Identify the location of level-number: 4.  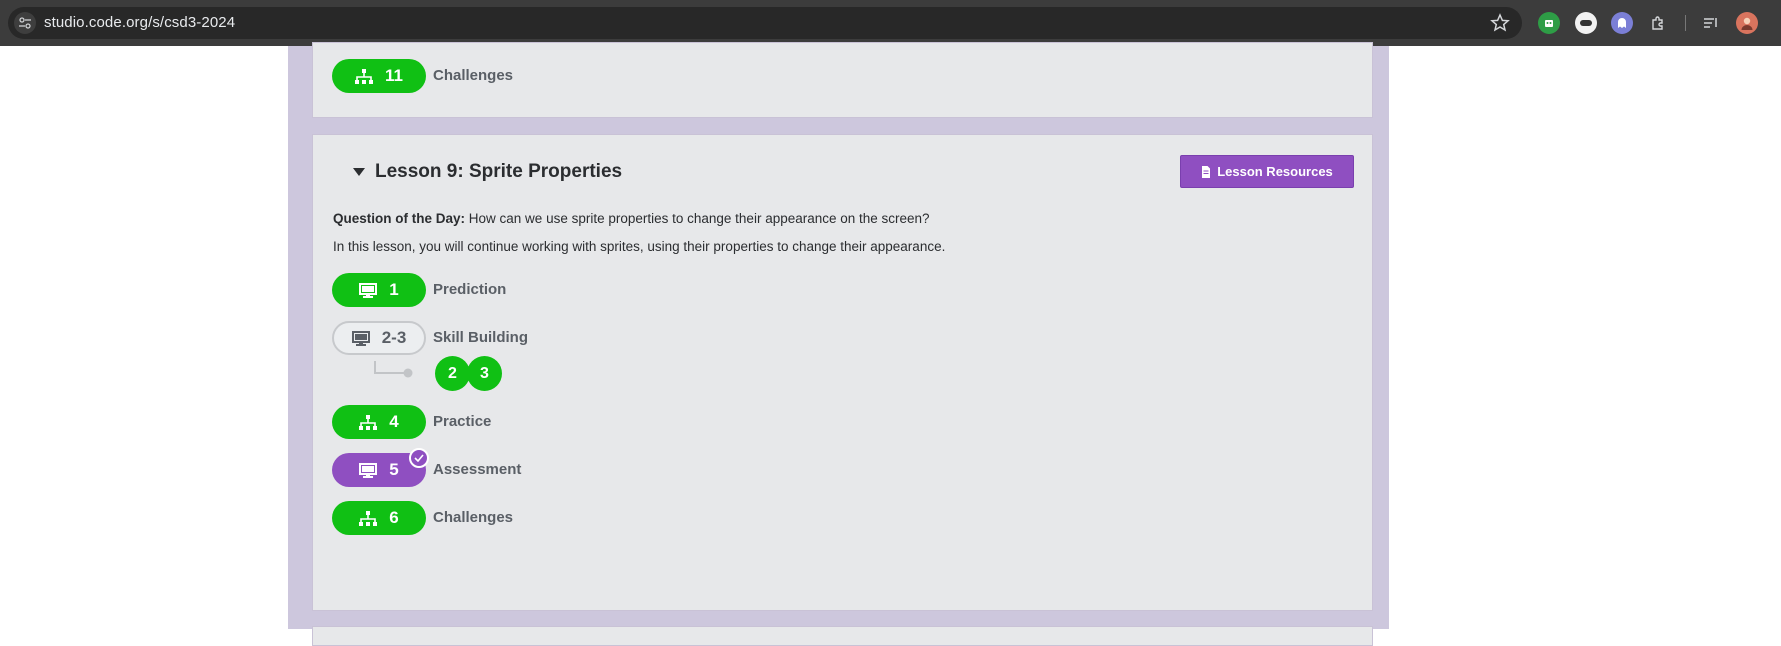
(394, 421).